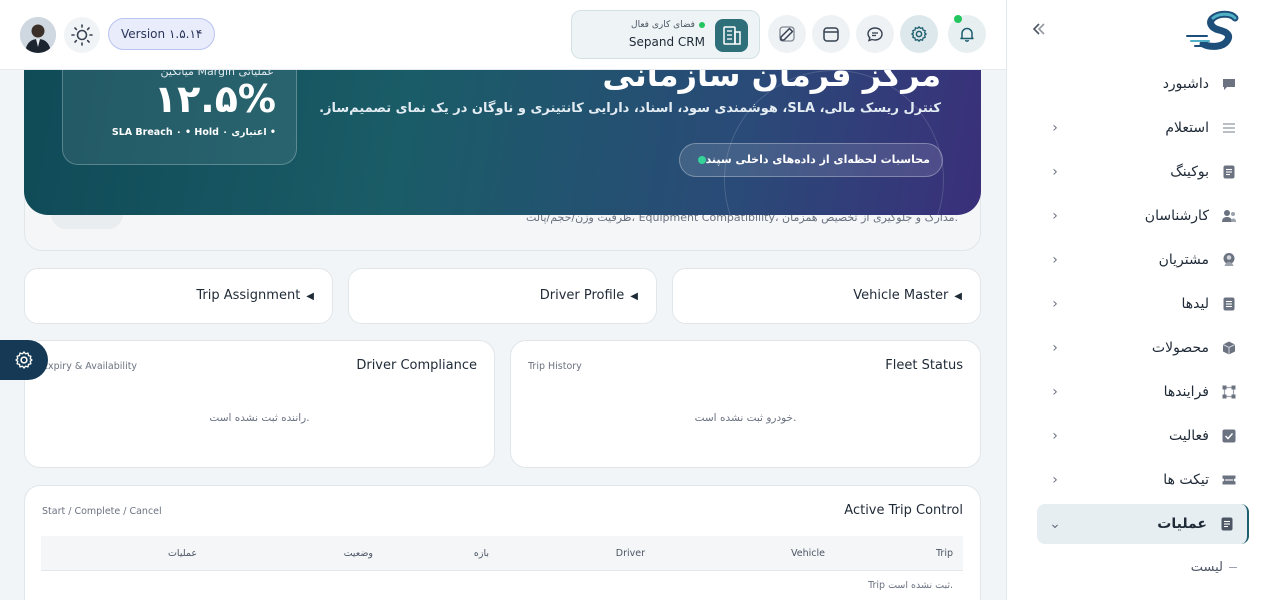 Image resolution: width=1264 pixels, height=600 pixels. What do you see at coordinates (668, 25) in the screenshot?
I see `workspace-status: فضای کاری فعال` at bounding box center [668, 25].